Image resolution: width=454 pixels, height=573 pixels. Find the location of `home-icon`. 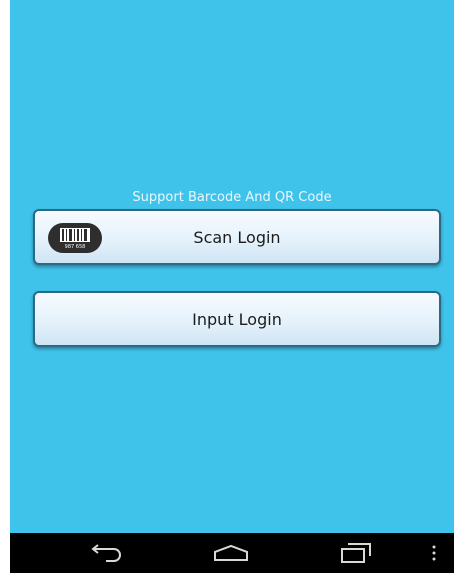

home-icon is located at coordinates (231, 553).